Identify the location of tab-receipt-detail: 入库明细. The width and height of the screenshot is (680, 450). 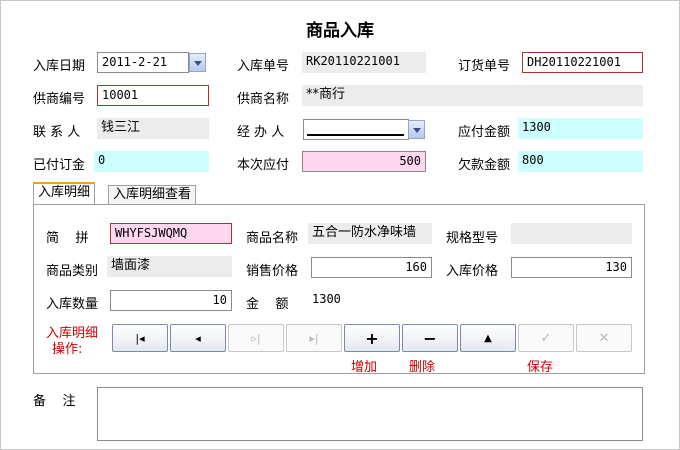
(64, 193).